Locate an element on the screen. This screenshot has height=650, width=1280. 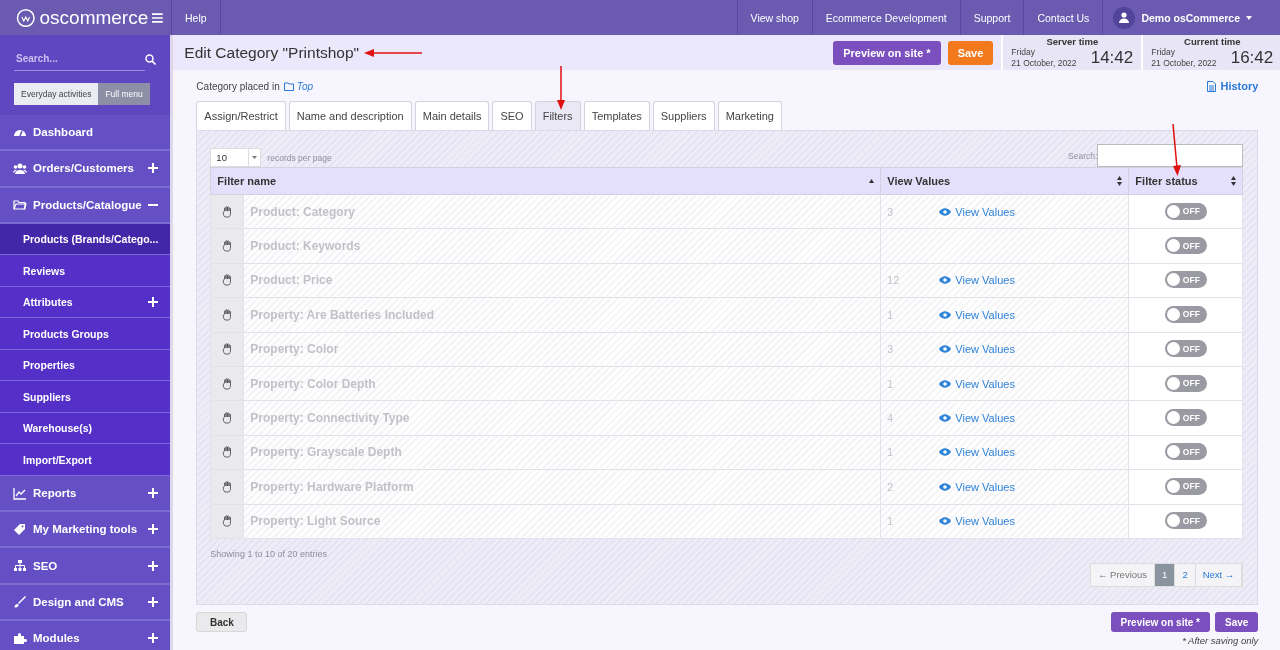
menu-icon is located at coordinates (157, 17).